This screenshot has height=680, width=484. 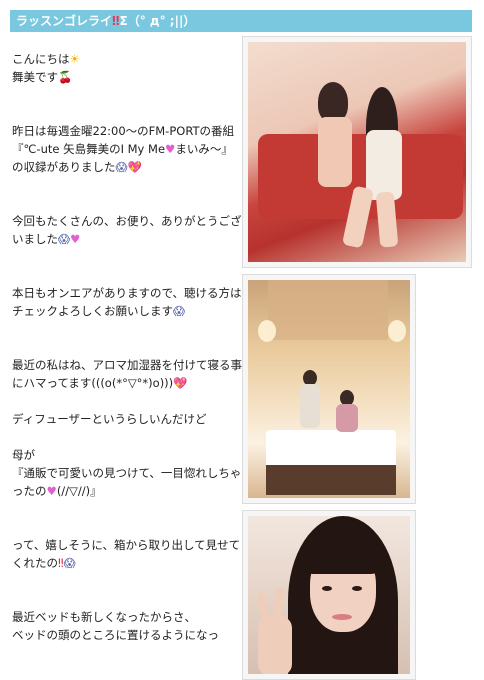 I want to click on entry-title: ラッスンゴレライ, so click(x=64, y=21).